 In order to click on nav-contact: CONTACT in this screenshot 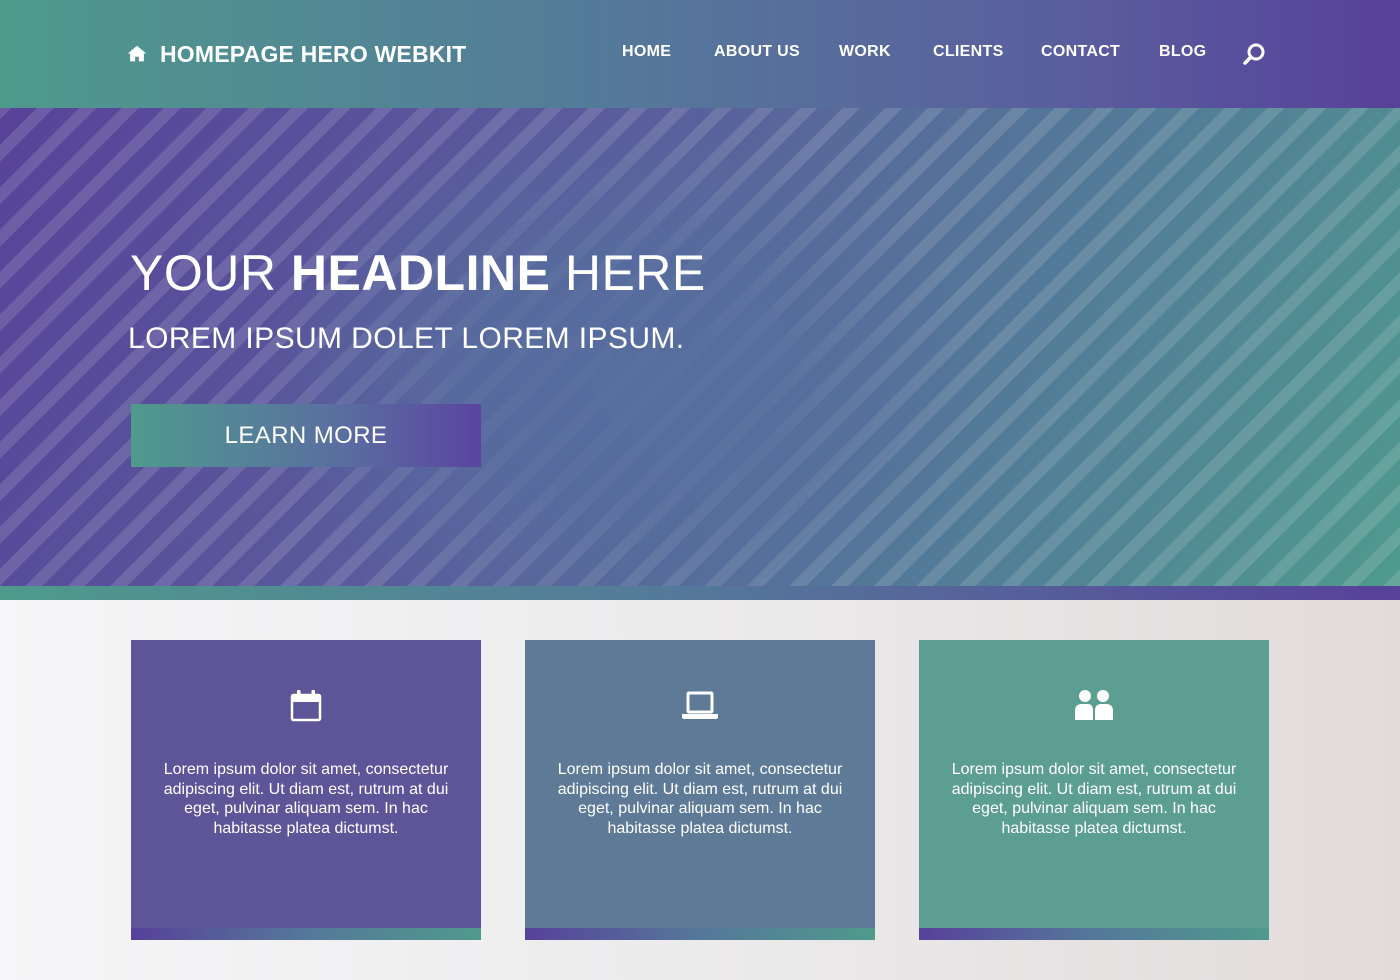, I will do `click(1080, 52)`.